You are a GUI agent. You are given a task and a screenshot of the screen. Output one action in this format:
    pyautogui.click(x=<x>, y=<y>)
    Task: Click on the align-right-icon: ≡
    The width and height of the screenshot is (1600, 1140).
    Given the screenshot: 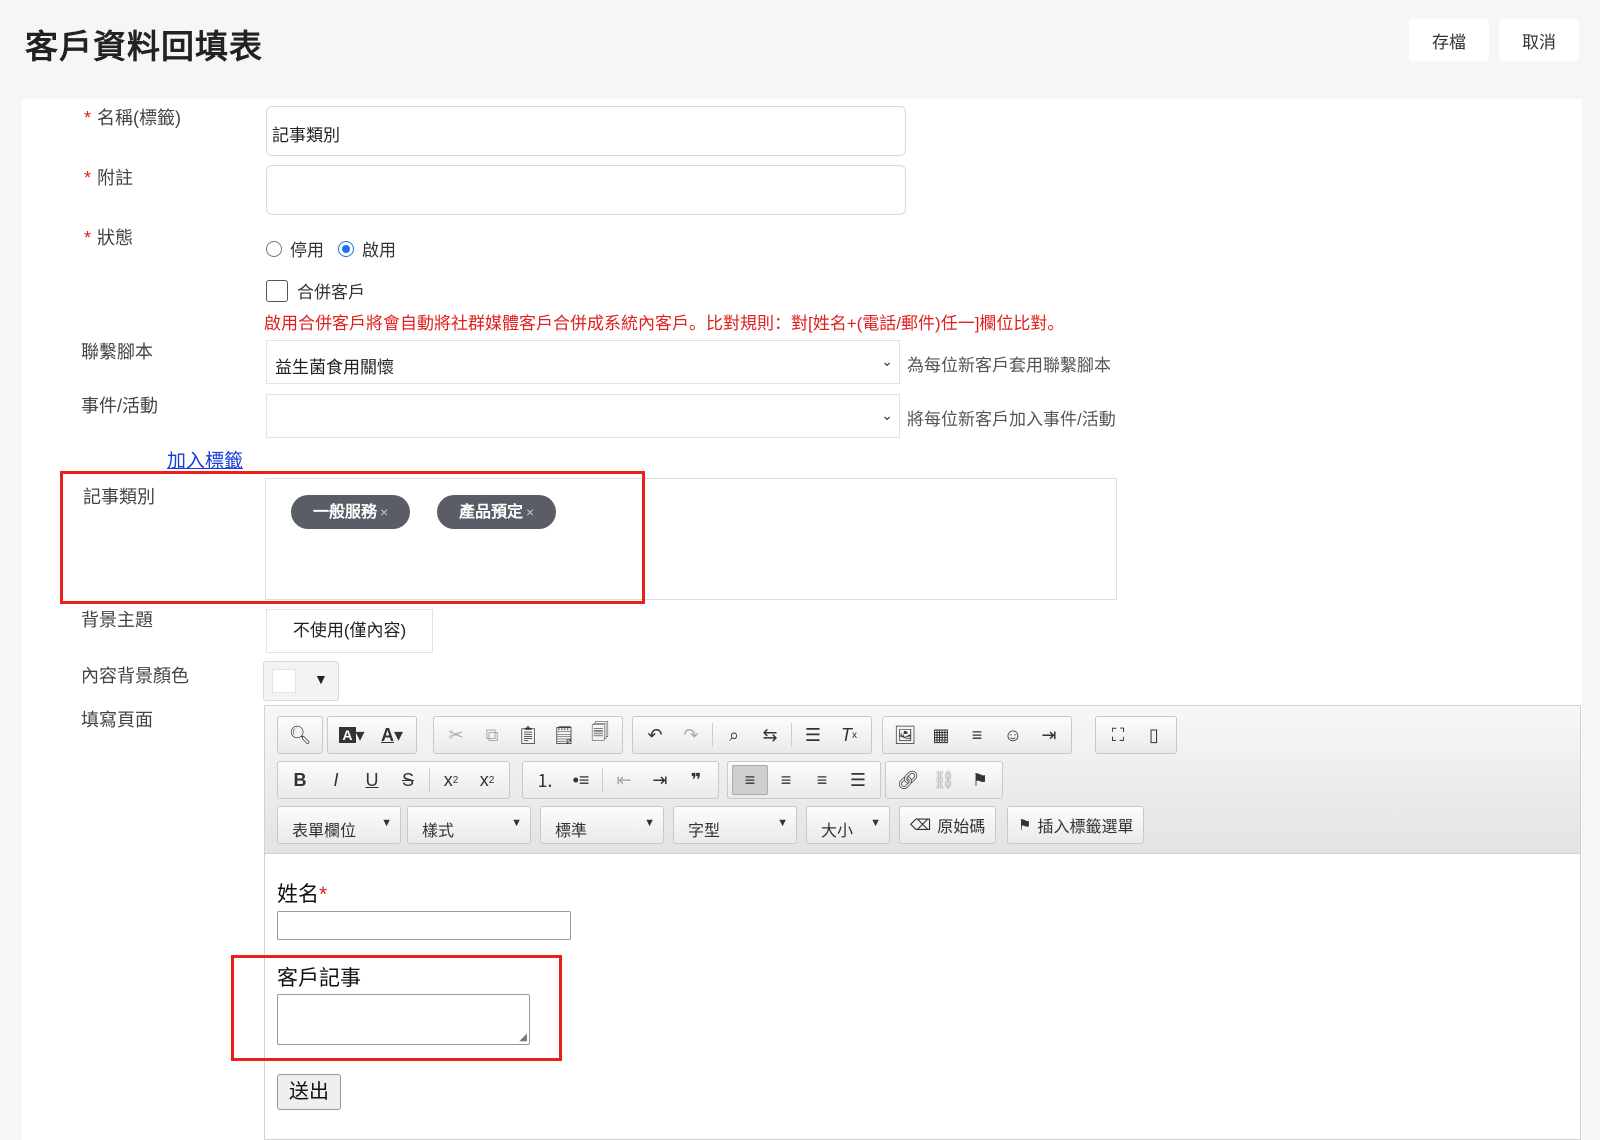 What is the action you would take?
    pyautogui.click(x=822, y=780)
    